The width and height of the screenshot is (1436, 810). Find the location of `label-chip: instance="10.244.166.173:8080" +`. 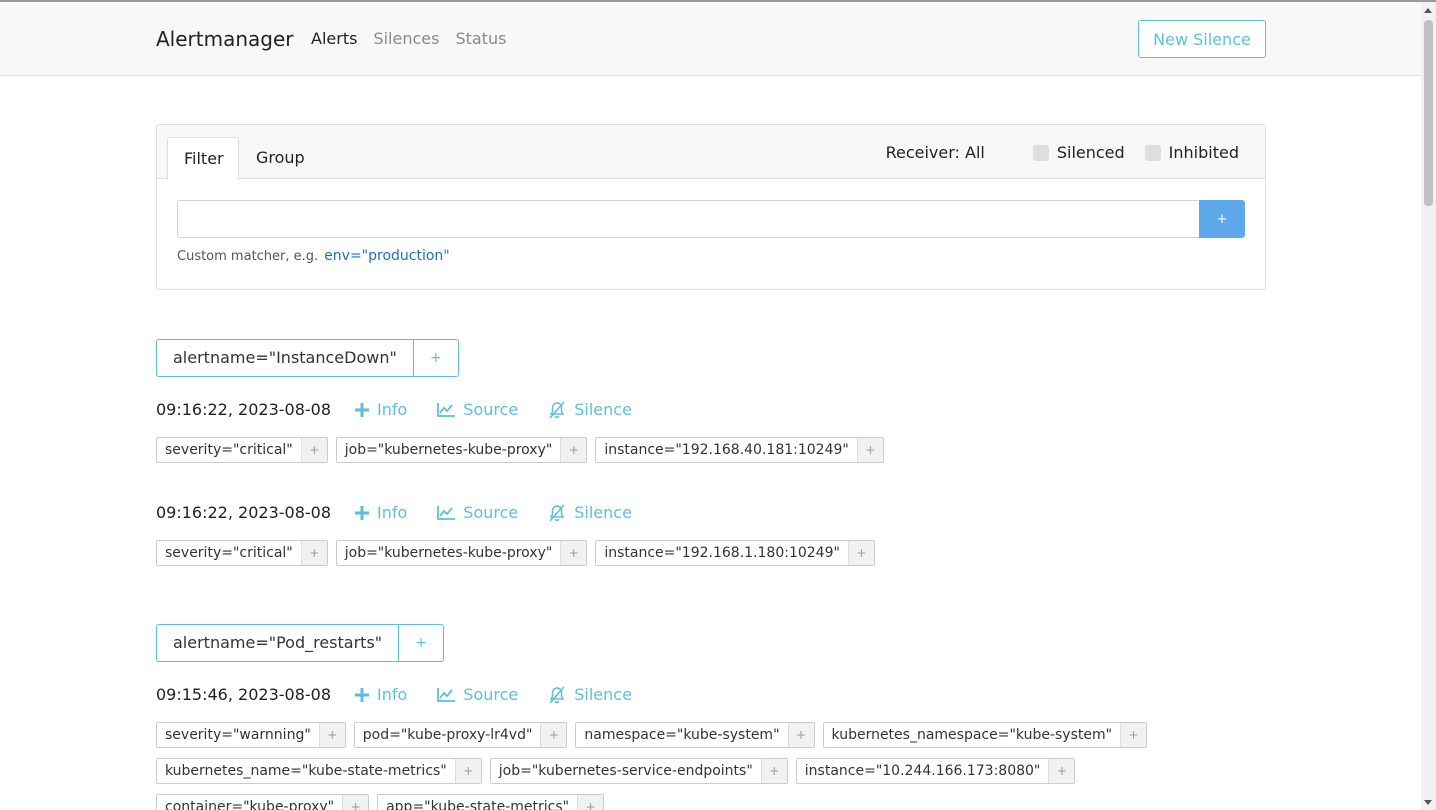

label-chip: instance="10.244.166.173:8080" + is located at coordinates (935, 771).